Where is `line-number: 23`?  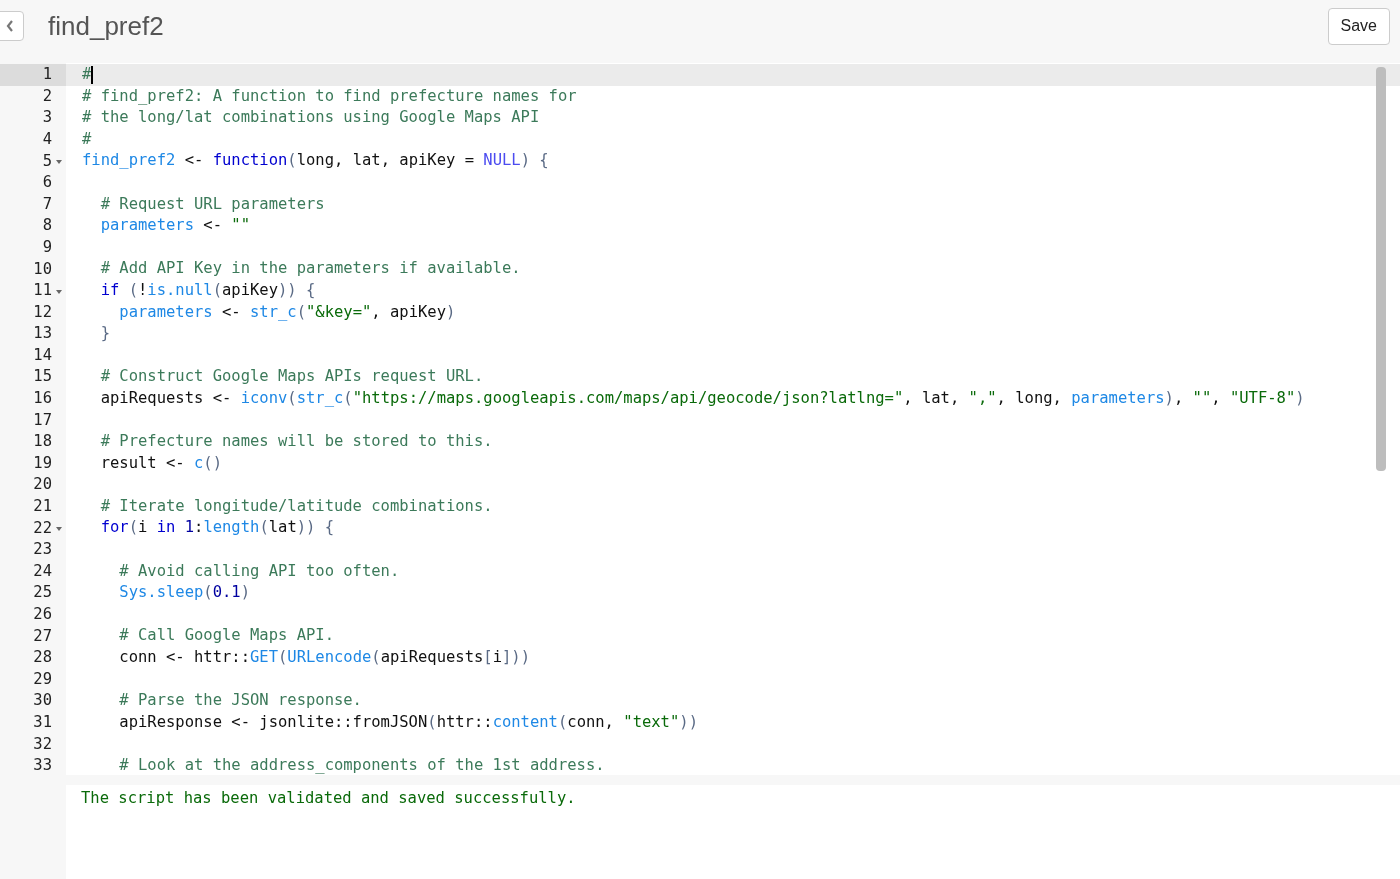
line-number: 23 is located at coordinates (42, 550).